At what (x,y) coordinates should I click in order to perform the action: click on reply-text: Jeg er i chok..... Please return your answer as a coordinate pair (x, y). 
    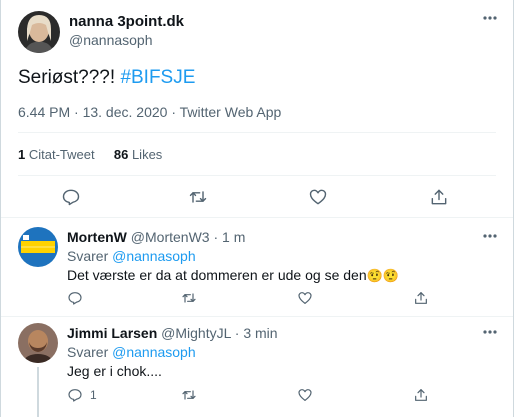
    Looking at the image, I should click on (114, 371).